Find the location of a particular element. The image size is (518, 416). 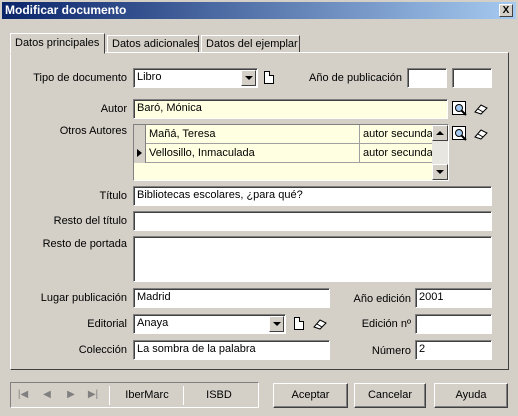

resto-portada-textarea is located at coordinates (312, 259).